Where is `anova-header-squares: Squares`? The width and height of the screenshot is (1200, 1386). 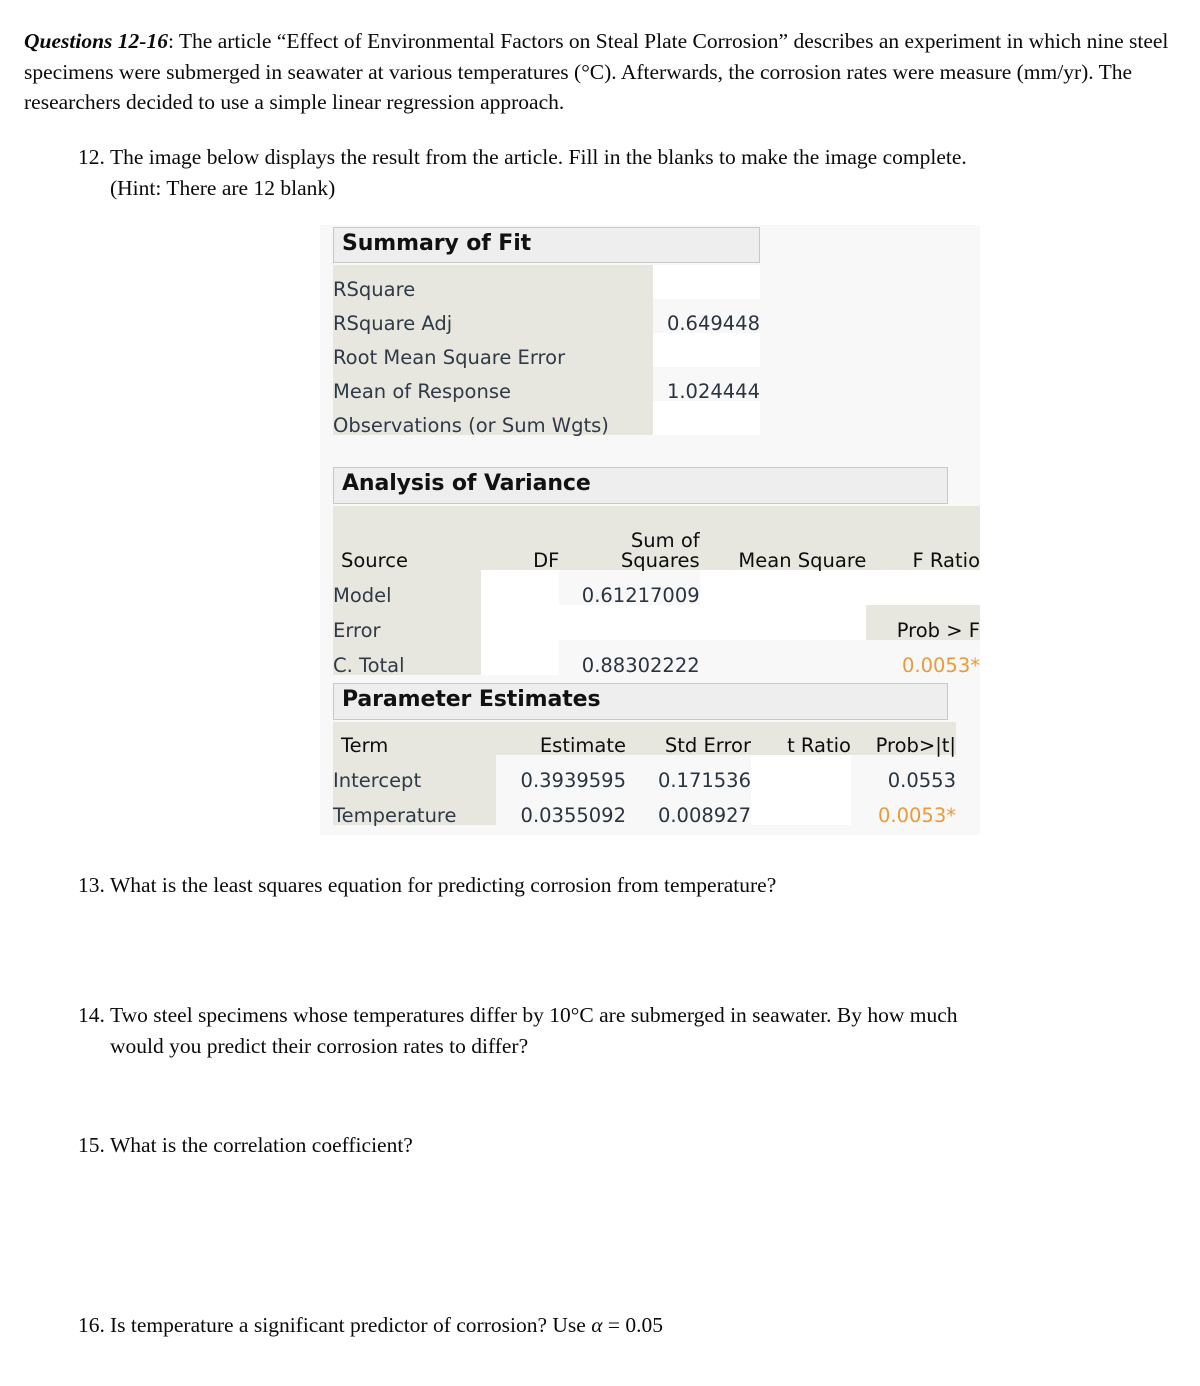 anova-header-squares: Squares is located at coordinates (660, 560).